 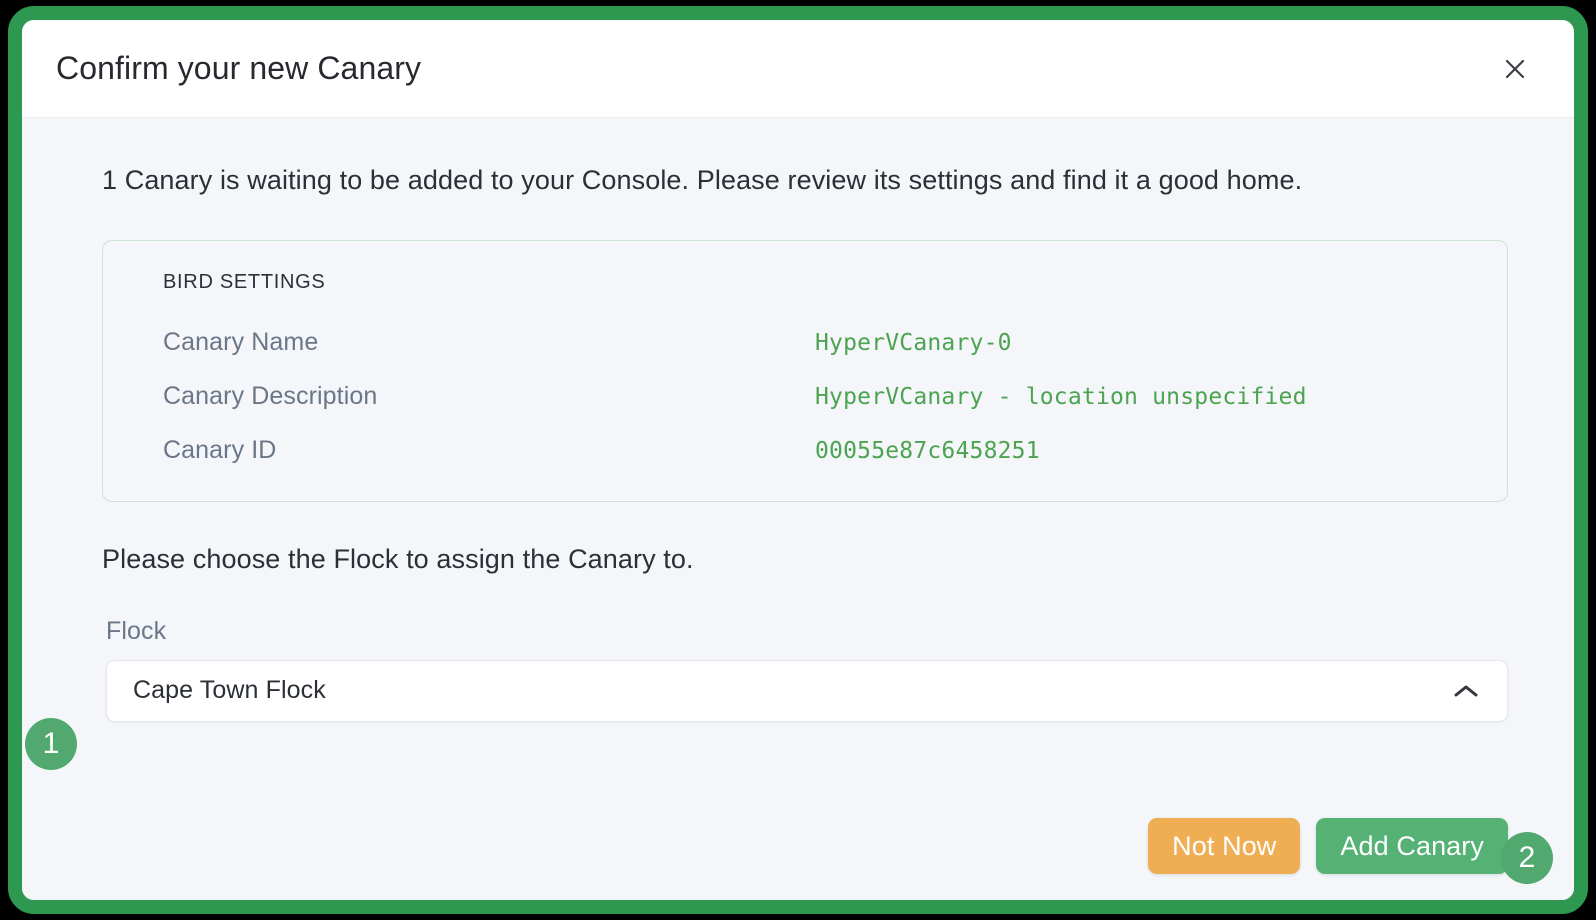 I want to click on step-badge-2: 2, so click(x=1527, y=858).